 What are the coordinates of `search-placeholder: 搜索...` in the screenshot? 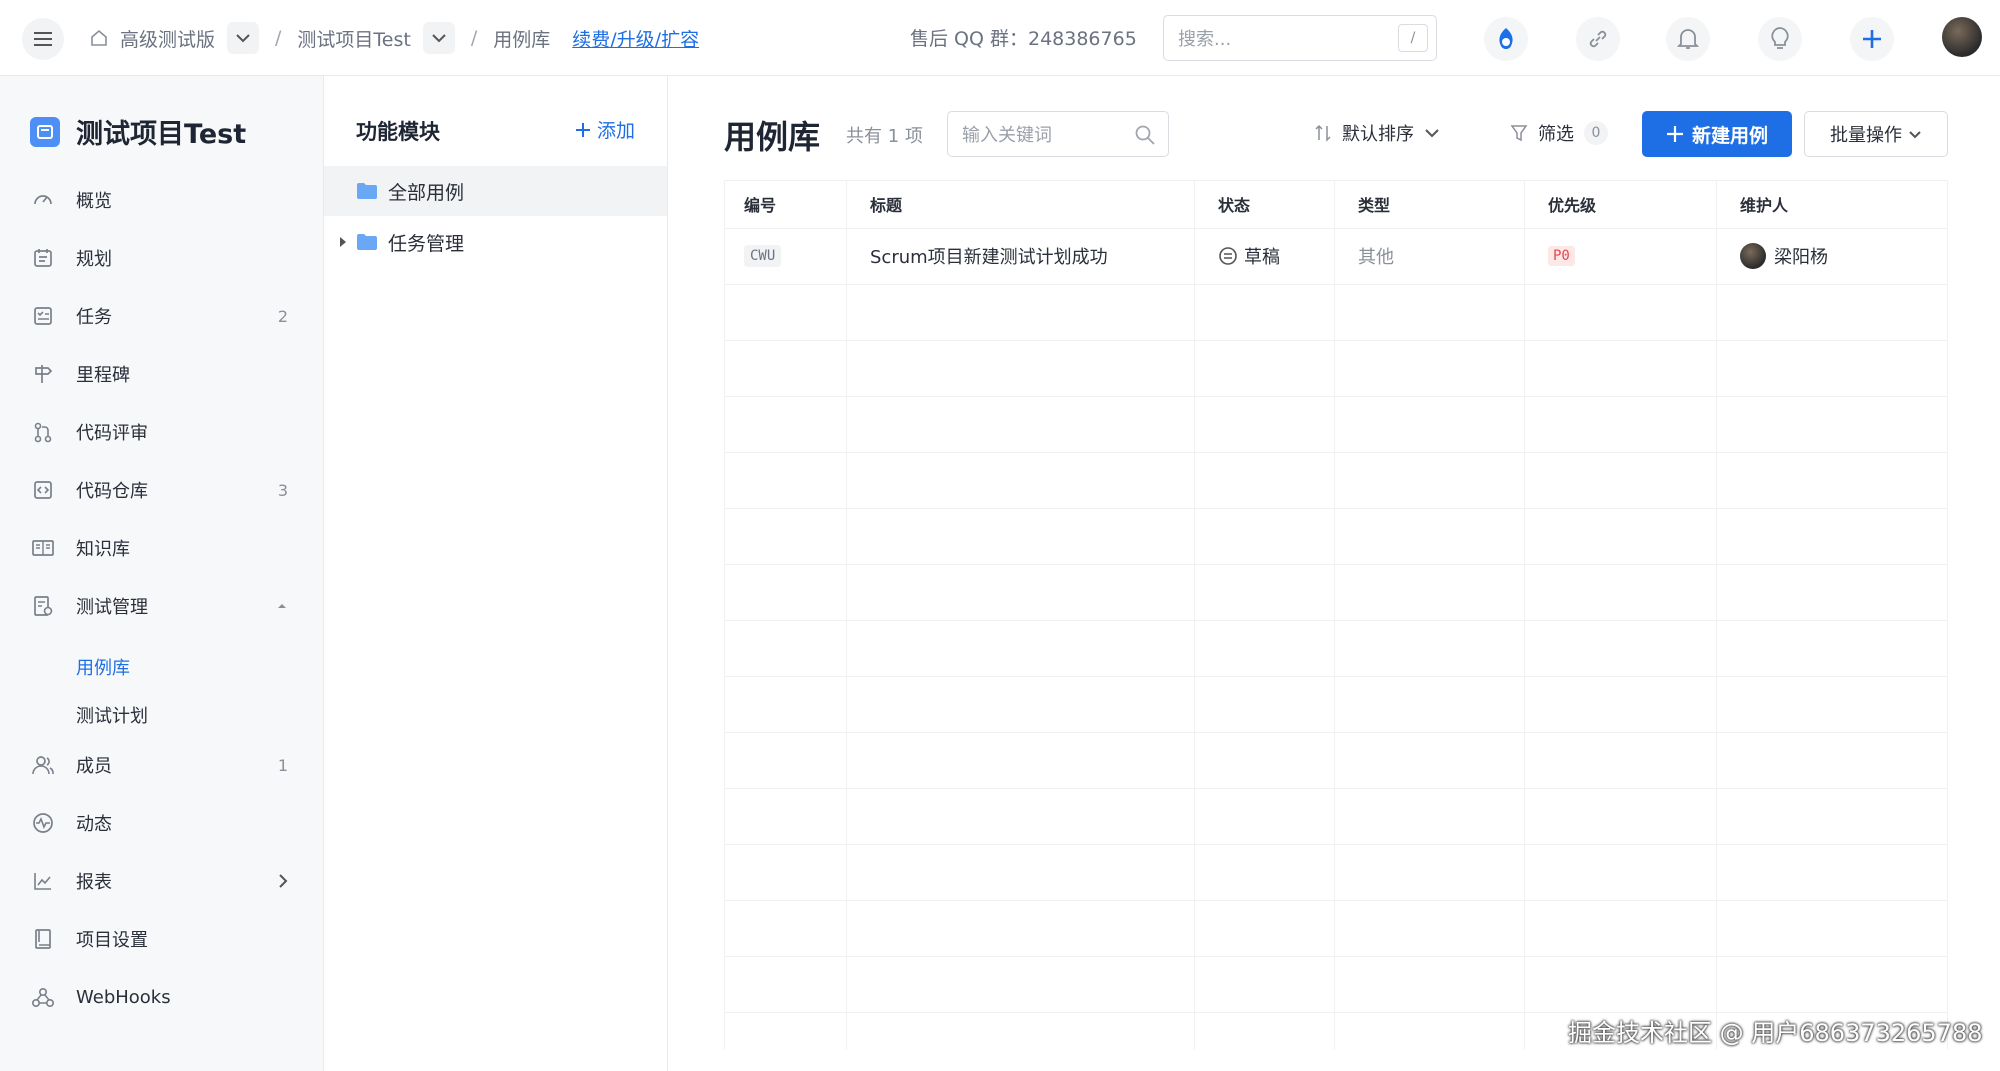 It's located at (1205, 39).